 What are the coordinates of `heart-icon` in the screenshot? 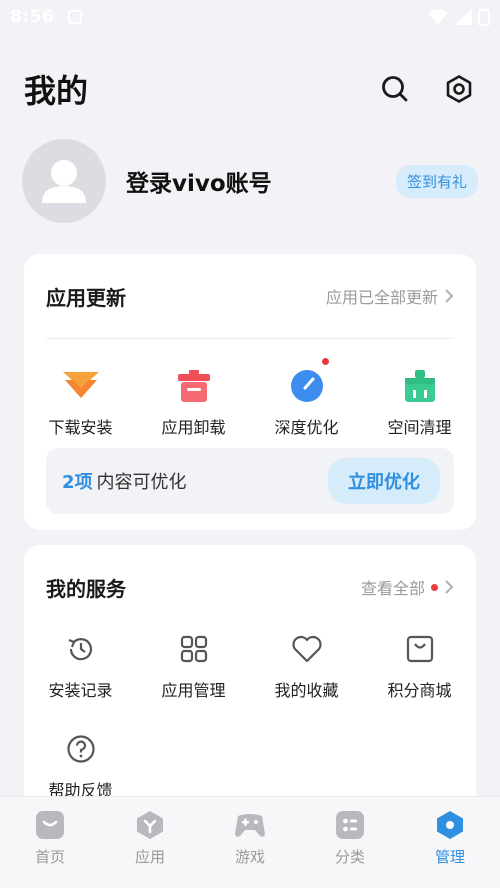 It's located at (306, 649).